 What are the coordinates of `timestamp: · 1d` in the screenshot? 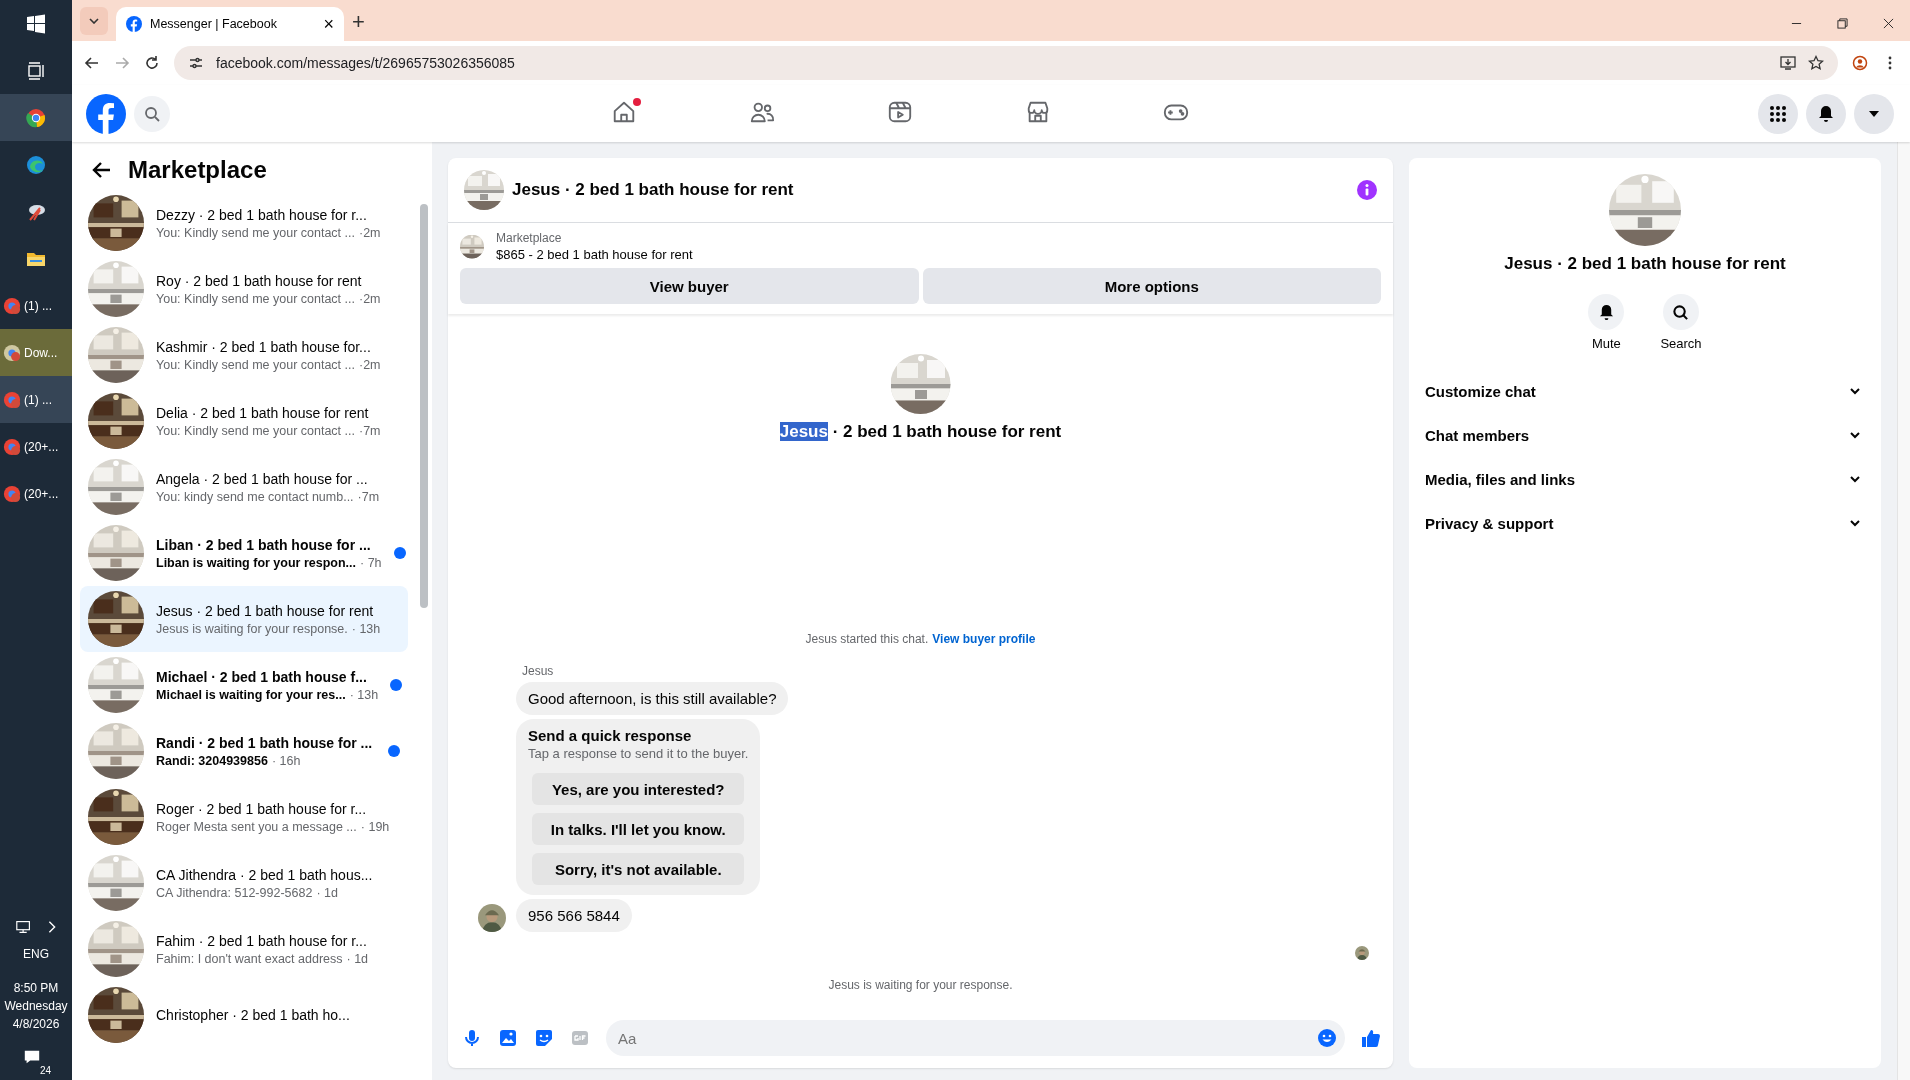 It's located at (327, 892).